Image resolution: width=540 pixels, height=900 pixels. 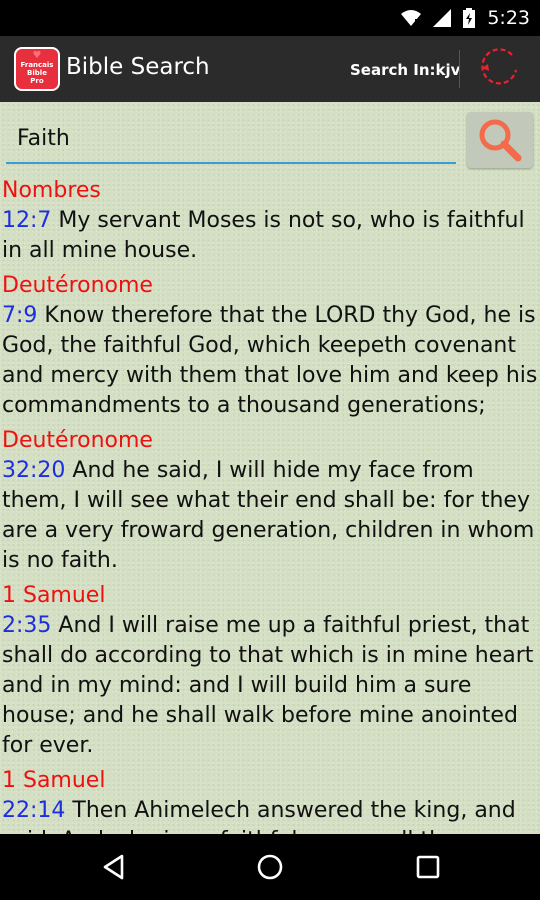 What do you see at coordinates (37, 73) in the screenshot?
I see `logo-text-line-2: Bible` at bounding box center [37, 73].